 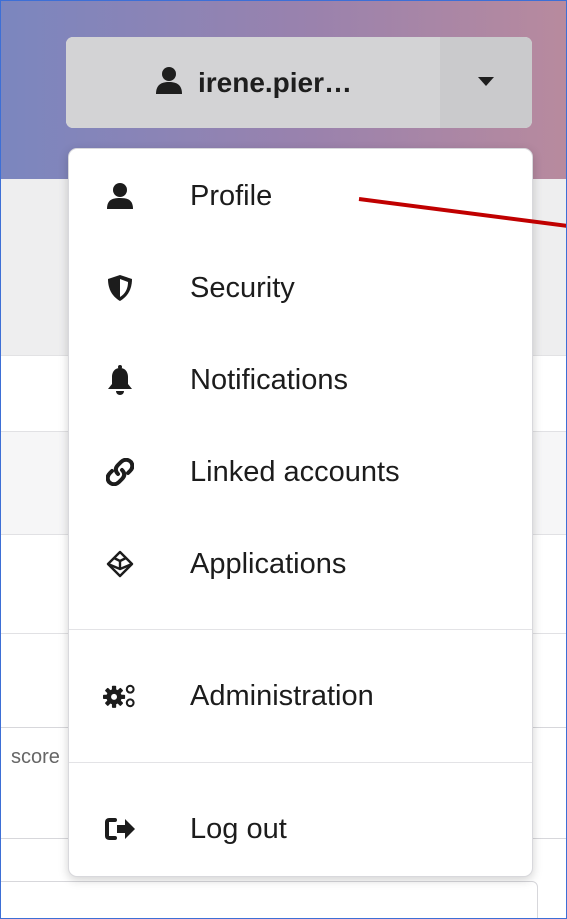 What do you see at coordinates (120, 380) in the screenshot?
I see `bell-icon` at bounding box center [120, 380].